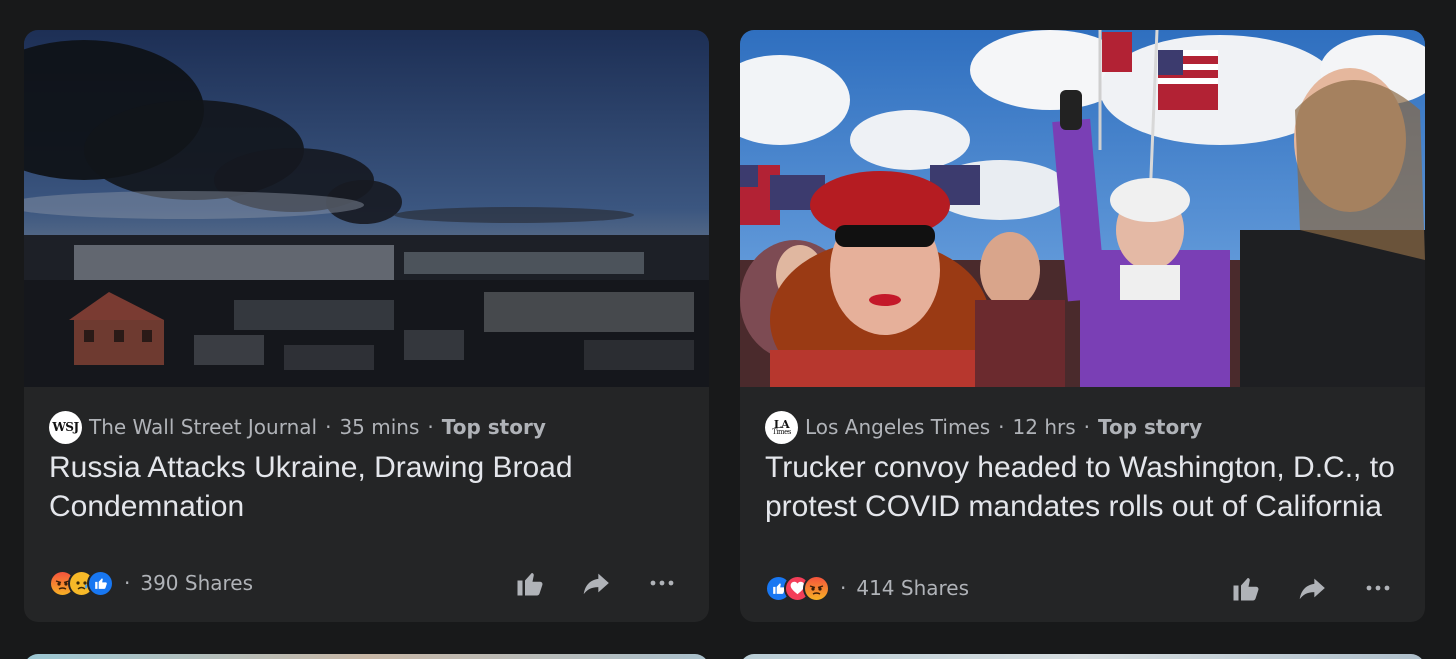 Image resolution: width=1456 pixels, height=659 pixels. Describe the element at coordinates (366, 583) in the screenshot. I see `card-footer: · 390 Shares` at that location.